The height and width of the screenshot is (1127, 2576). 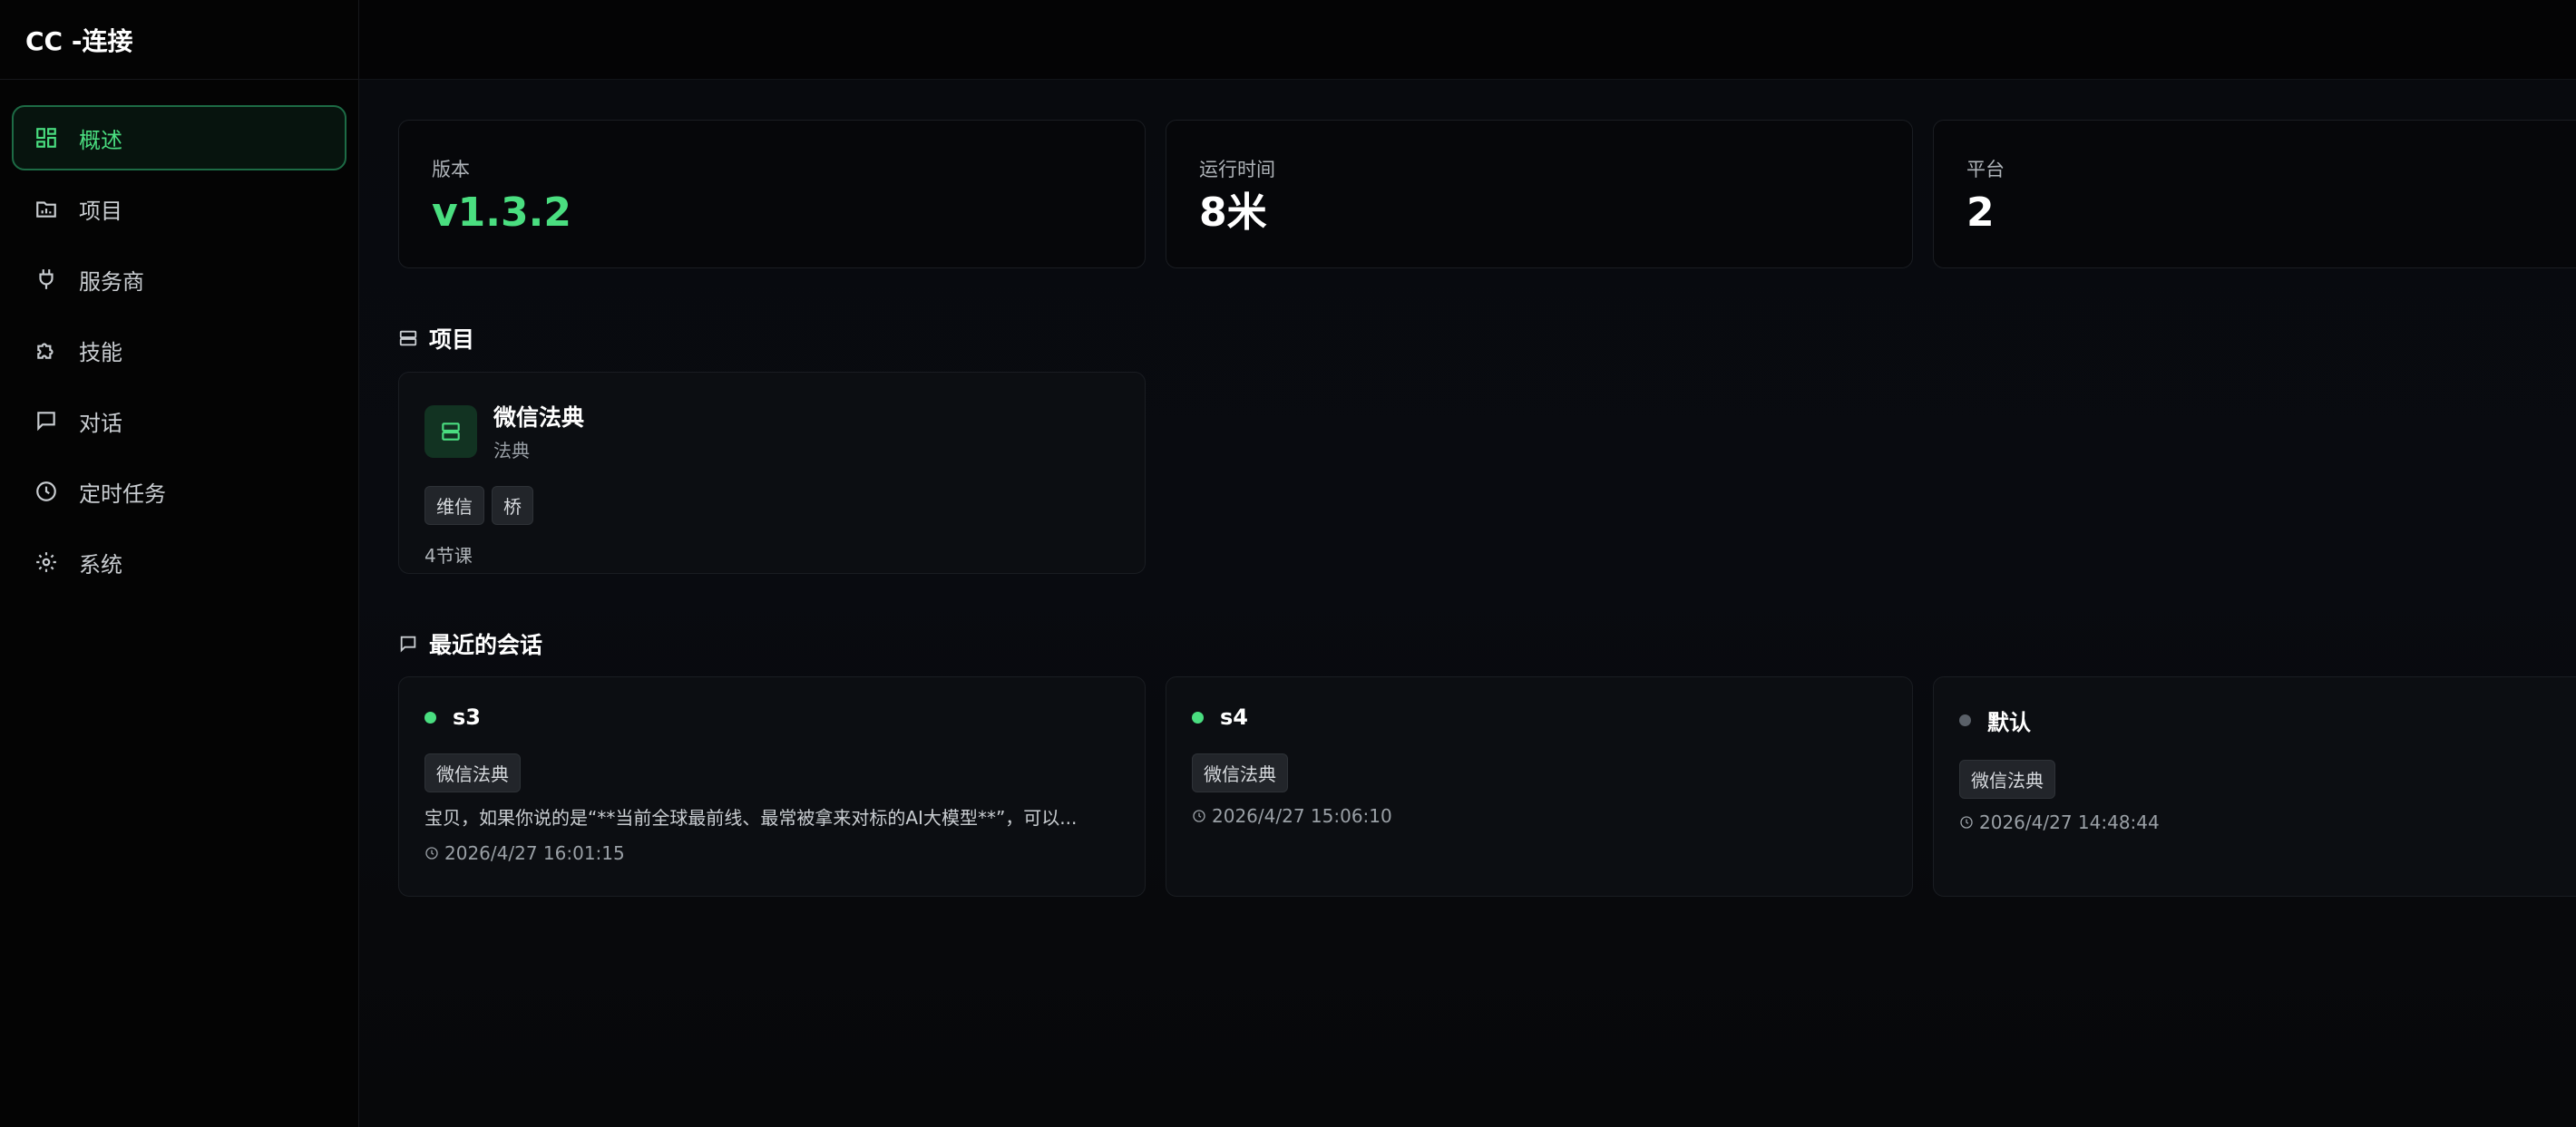 What do you see at coordinates (771, 717) in the screenshot?
I see `conversation-header: s3` at bounding box center [771, 717].